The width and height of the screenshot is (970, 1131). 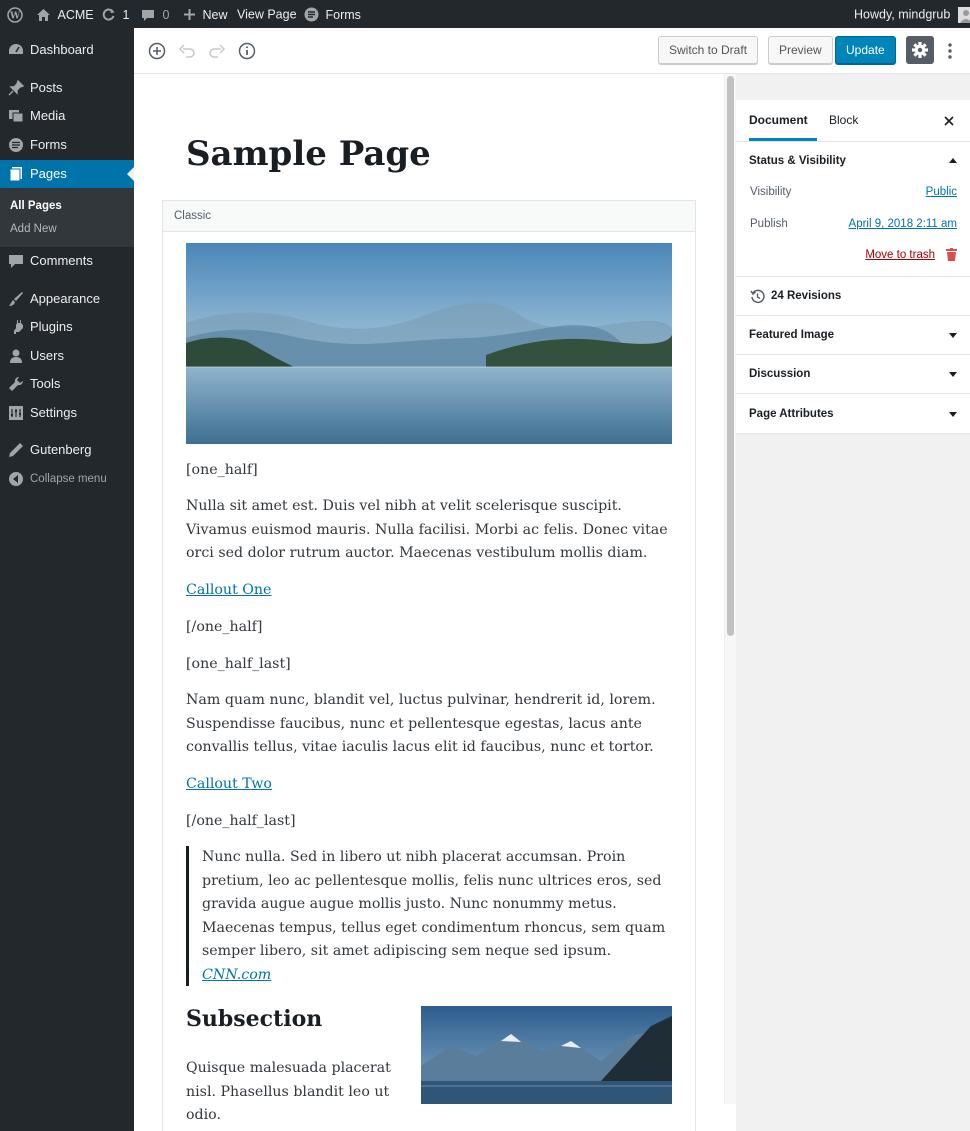 I want to click on shortcode-one-half-close: [/one_half], so click(x=224, y=627).